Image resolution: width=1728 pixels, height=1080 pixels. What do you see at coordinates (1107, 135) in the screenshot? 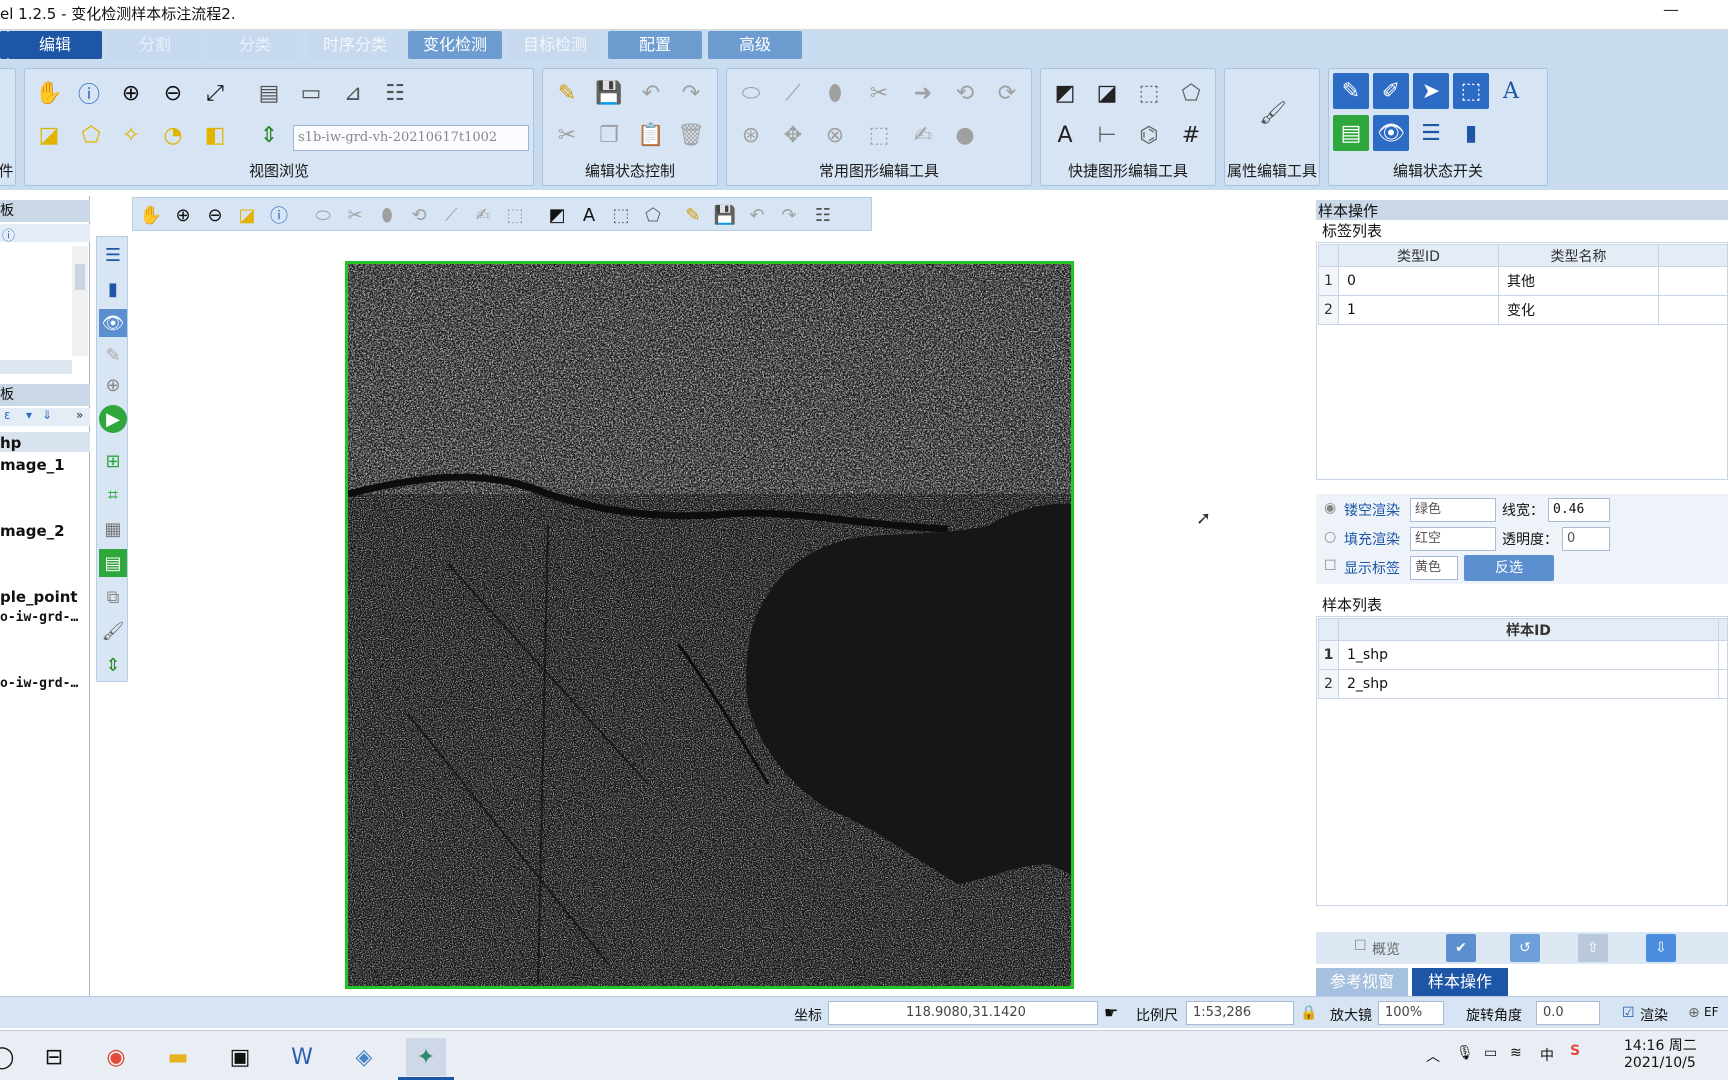
I see `snap-line-icon: ⊢` at bounding box center [1107, 135].